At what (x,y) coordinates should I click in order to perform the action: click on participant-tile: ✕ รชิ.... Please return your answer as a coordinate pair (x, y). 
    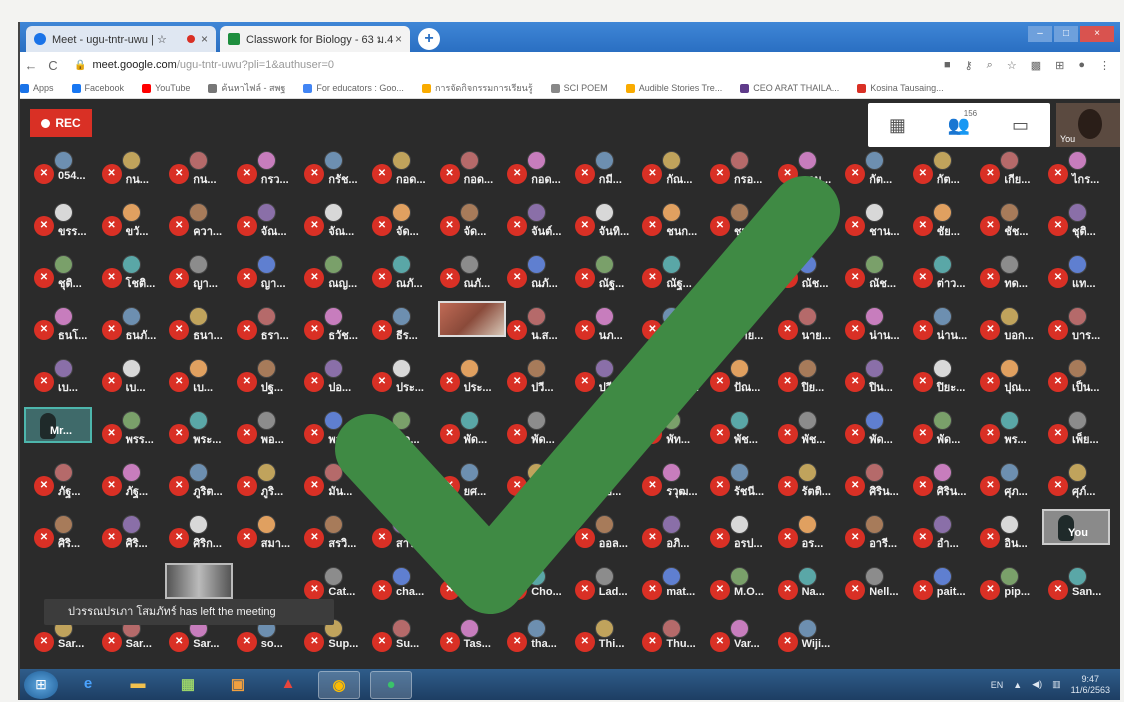
    Looking at the image, I should click on (603, 481).